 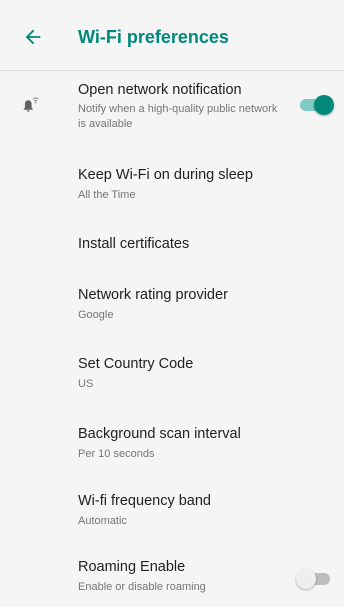 What do you see at coordinates (172, 378) in the screenshot?
I see `setting-set-country-code: Set Country Code US` at bounding box center [172, 378].